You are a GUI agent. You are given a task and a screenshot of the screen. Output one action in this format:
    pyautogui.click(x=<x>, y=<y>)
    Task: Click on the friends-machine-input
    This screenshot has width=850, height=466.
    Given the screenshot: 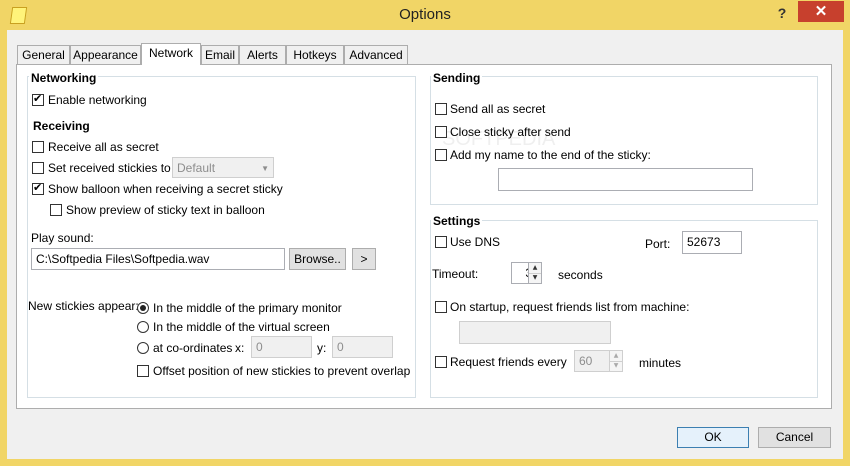 What is the action you would take?
    pyautogui.click(x=535, y=332)
    